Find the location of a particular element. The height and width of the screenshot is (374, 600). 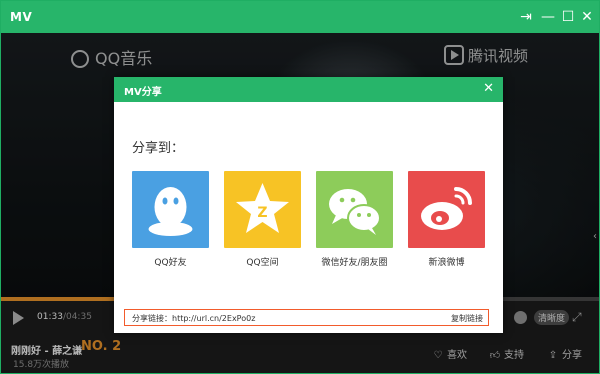

close-icon: ✕ is located at coordinates (587, 17).